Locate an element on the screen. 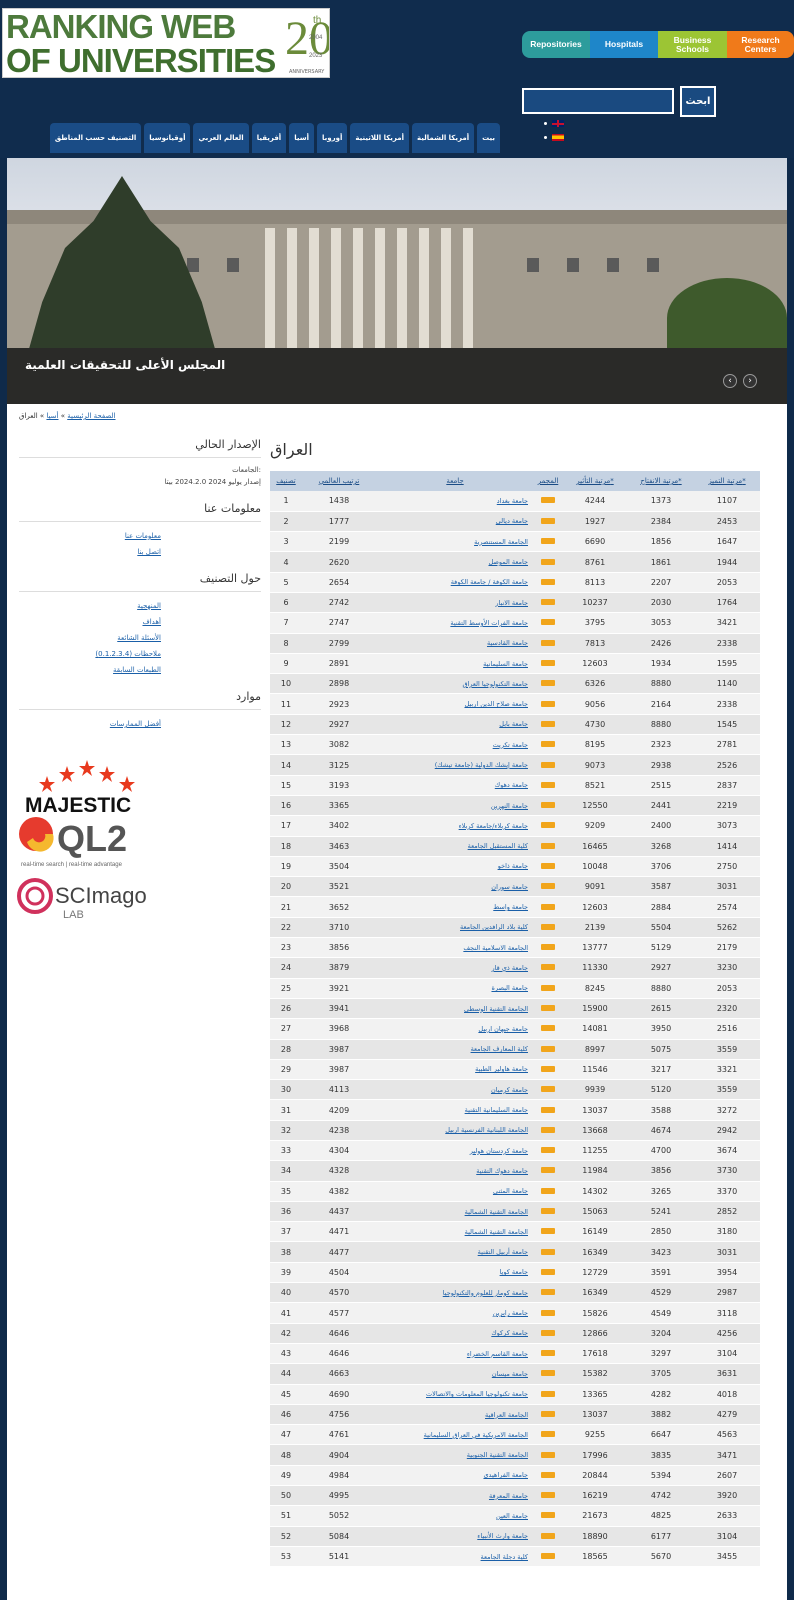  notes-link: ملاحظات (0.1.2.3.4) is located at coordinates (140, 654).